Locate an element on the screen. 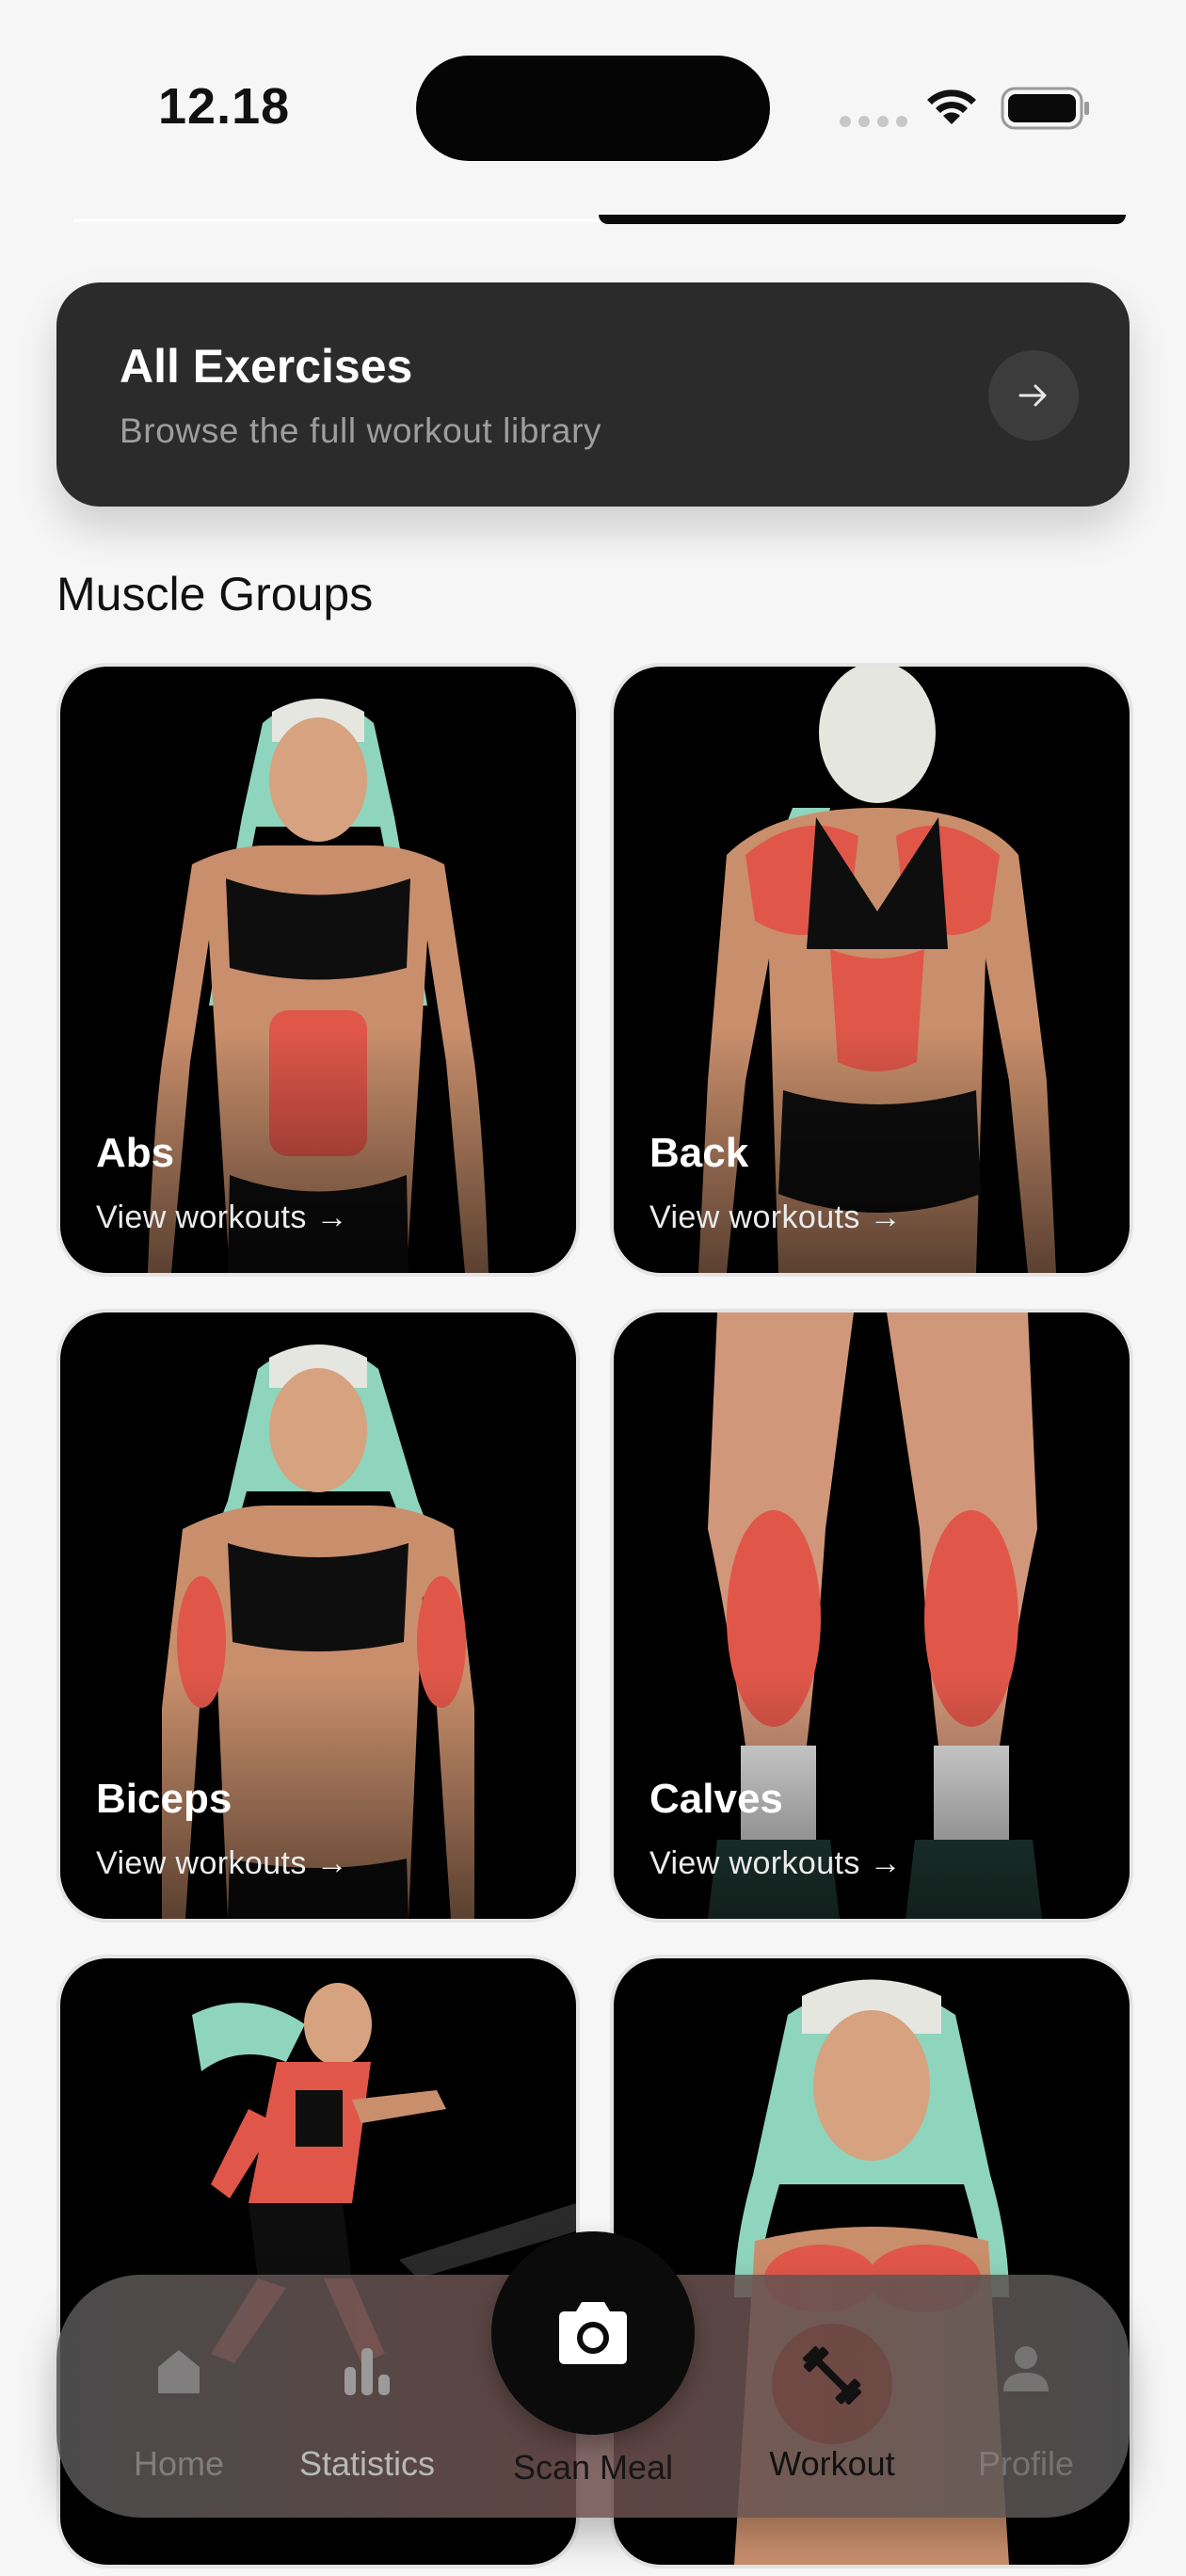 The image size is (1186, 2576). all-exercises-subtitle: Browse the full workout library is located at coordinates (361, 430).